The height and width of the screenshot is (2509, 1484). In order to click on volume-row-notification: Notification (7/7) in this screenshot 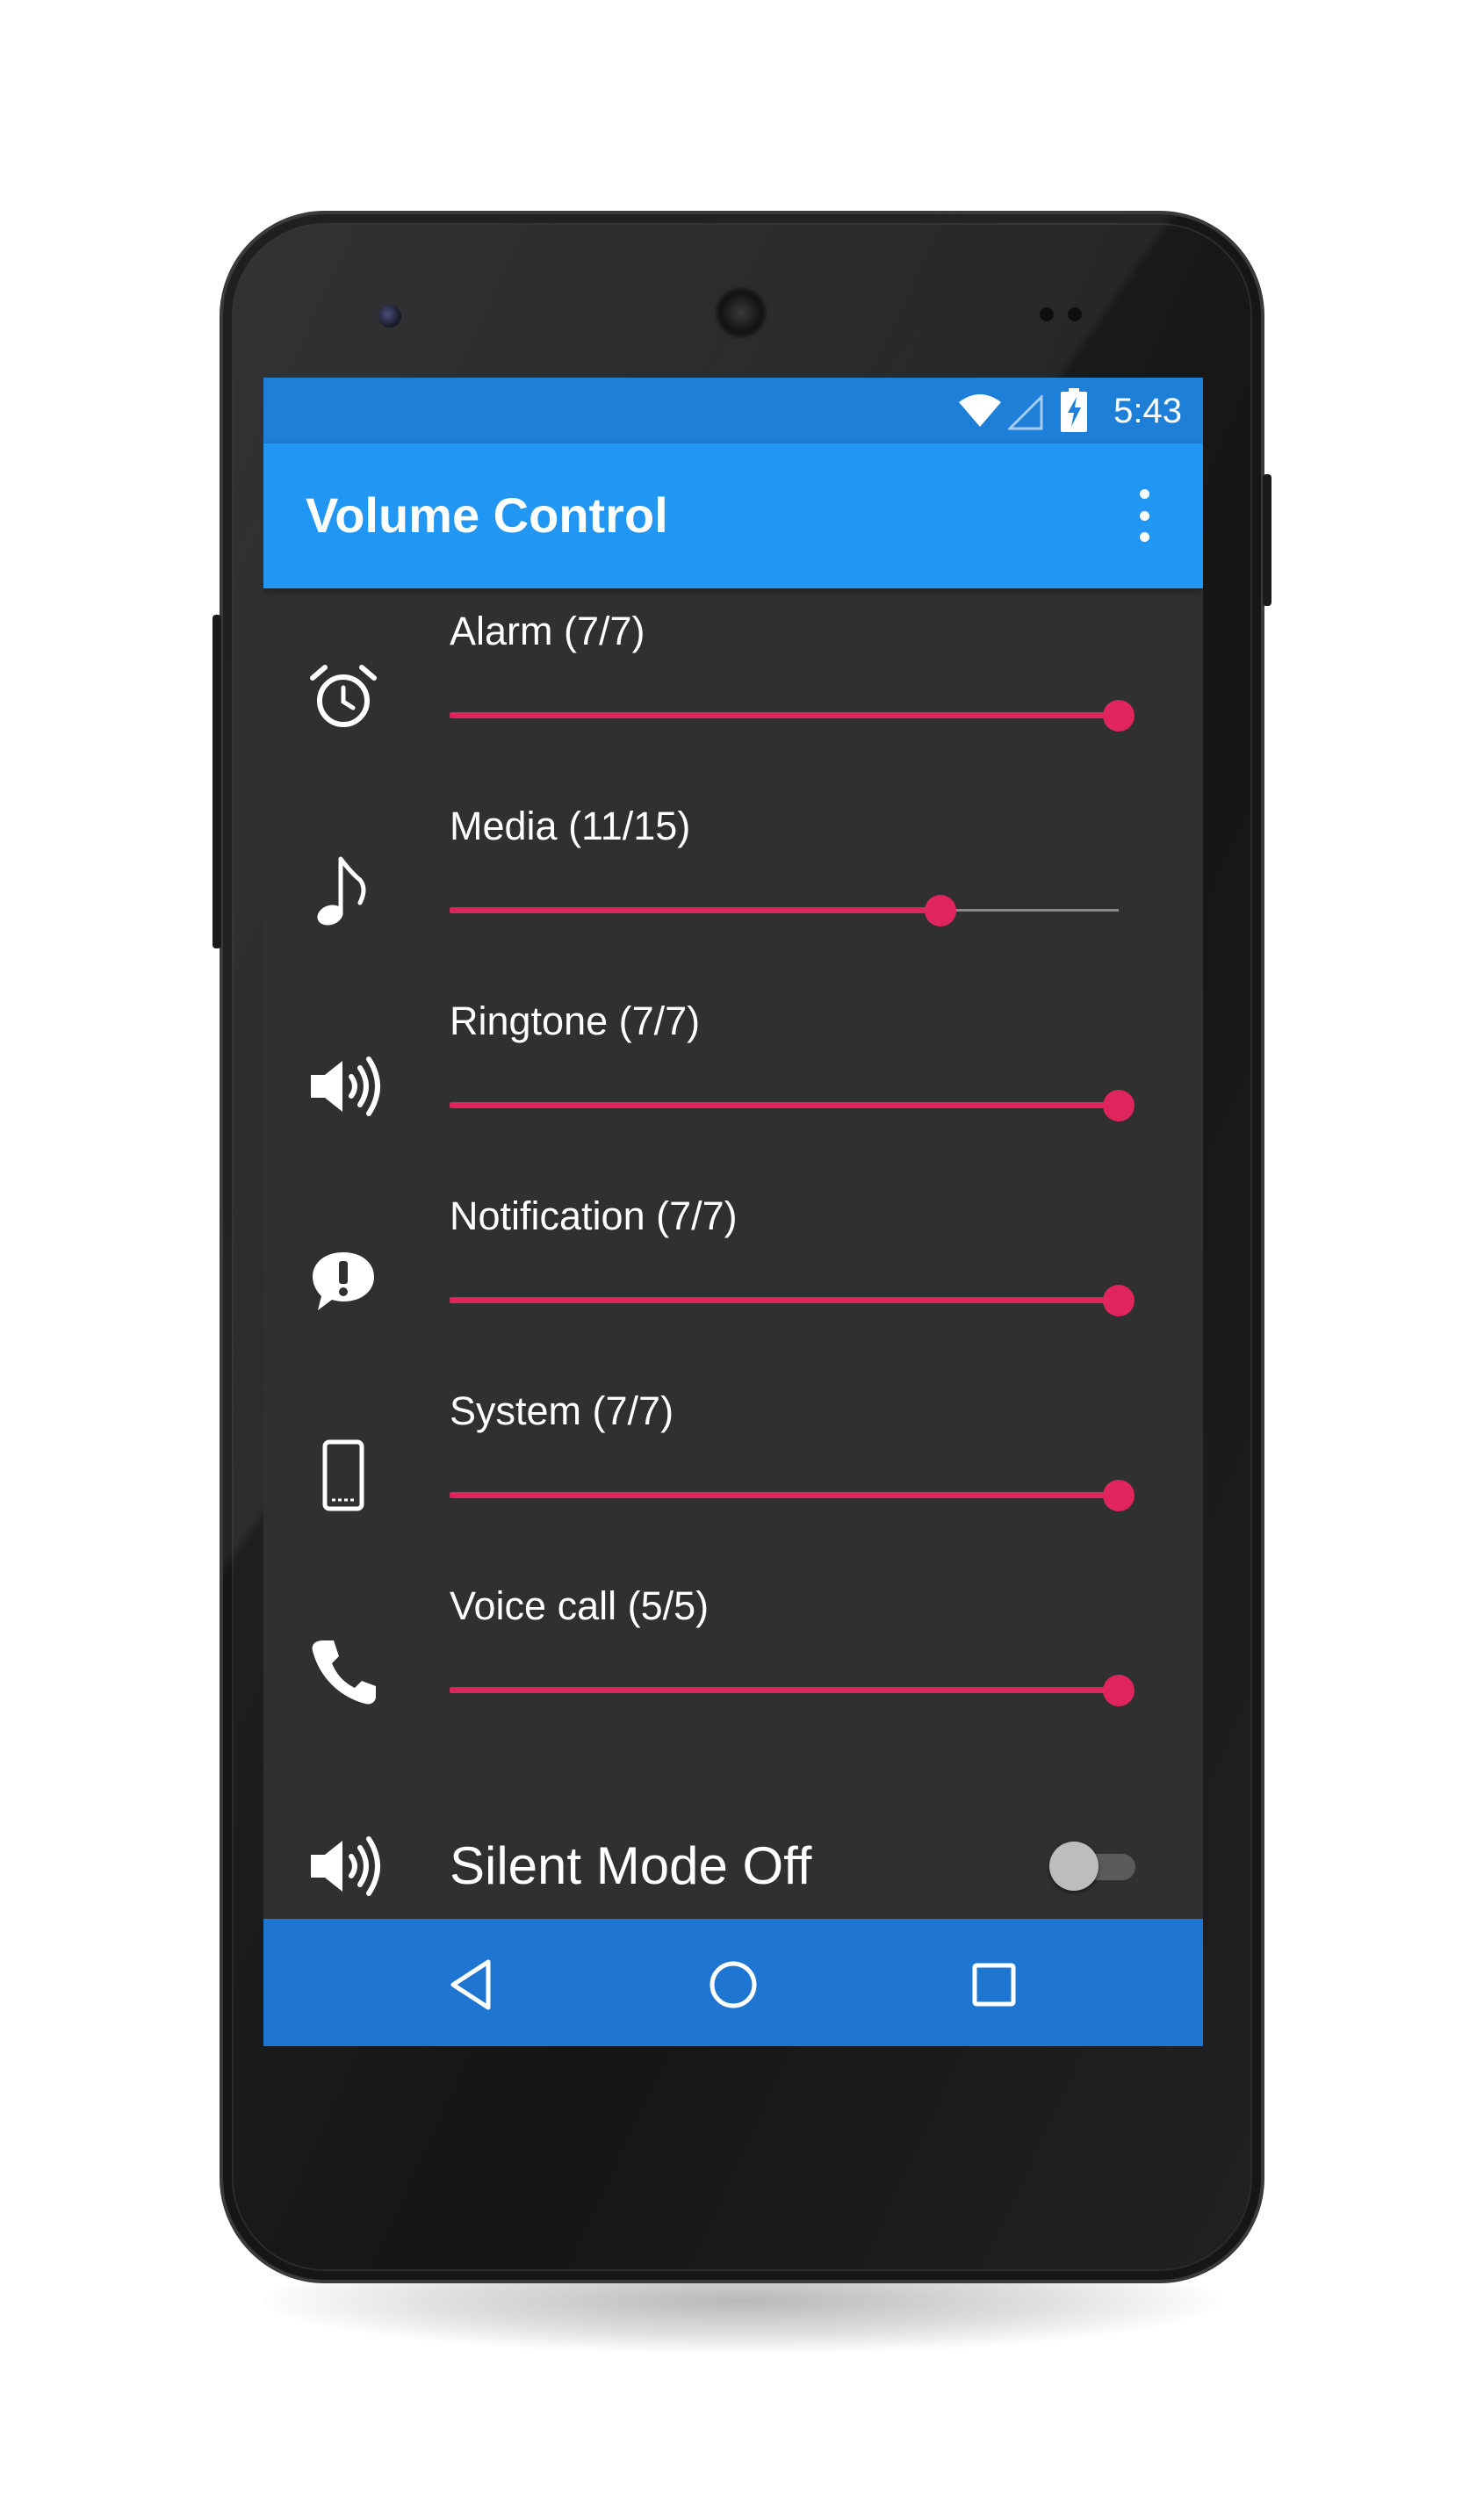, I will do `click(733, 1270)`.